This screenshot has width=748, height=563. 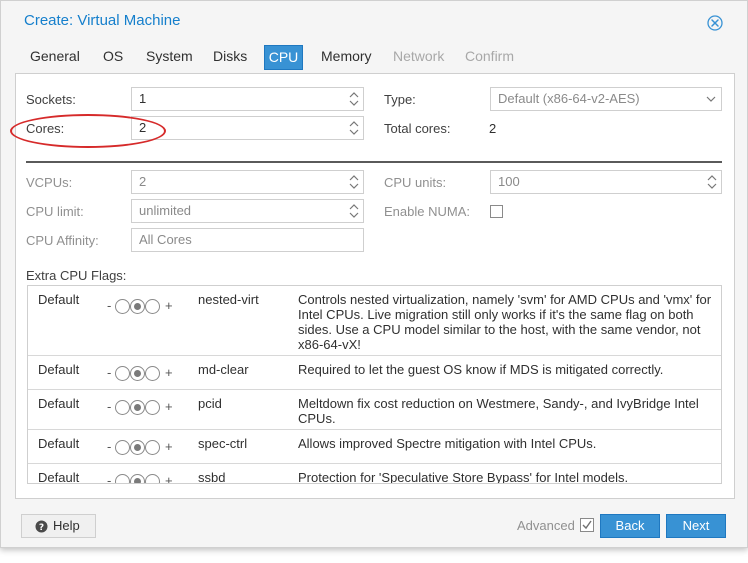 I want to click on dialog-footer: ? Help Advanced Back Next, so click(x=374, y=527).